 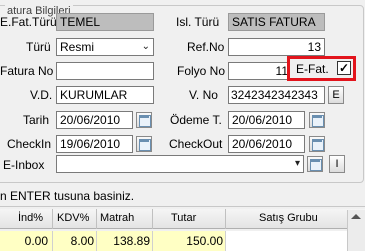 I want to click on isl-turu-label: Isl. Türü, so click(x=198, y=22).